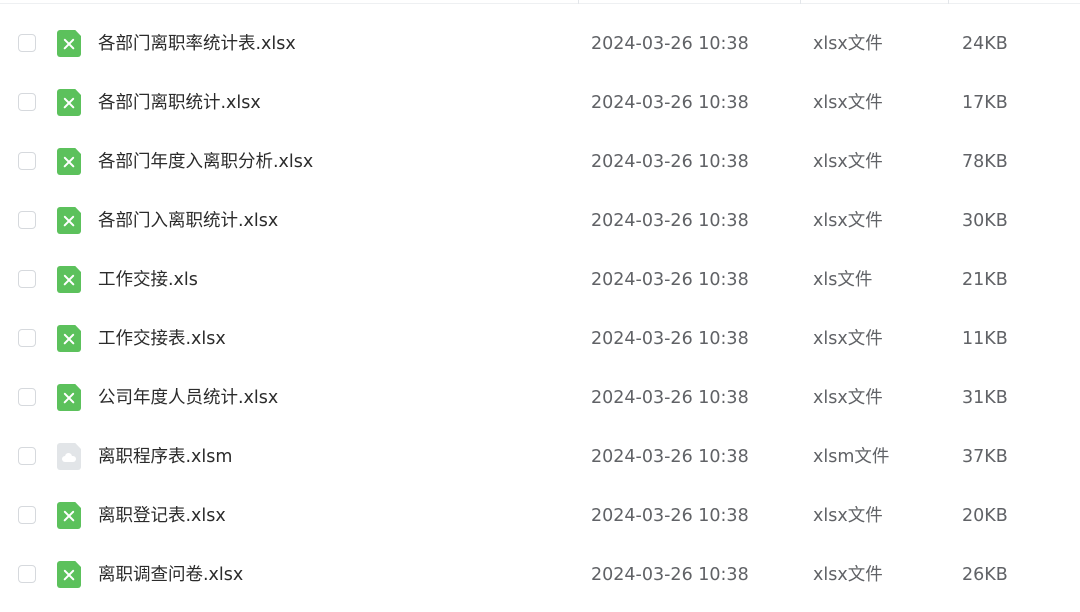 The image size is (1080, 612). Describe the element at coordinates (843, 280) in the screenshot. I see `file-type: xls文件` at that location.